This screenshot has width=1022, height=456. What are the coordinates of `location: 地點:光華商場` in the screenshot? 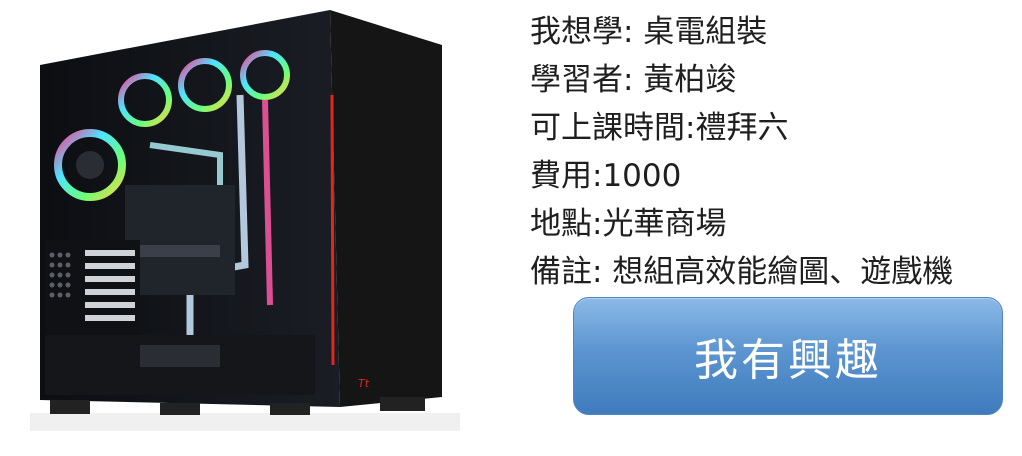 It's located at (628, 224).